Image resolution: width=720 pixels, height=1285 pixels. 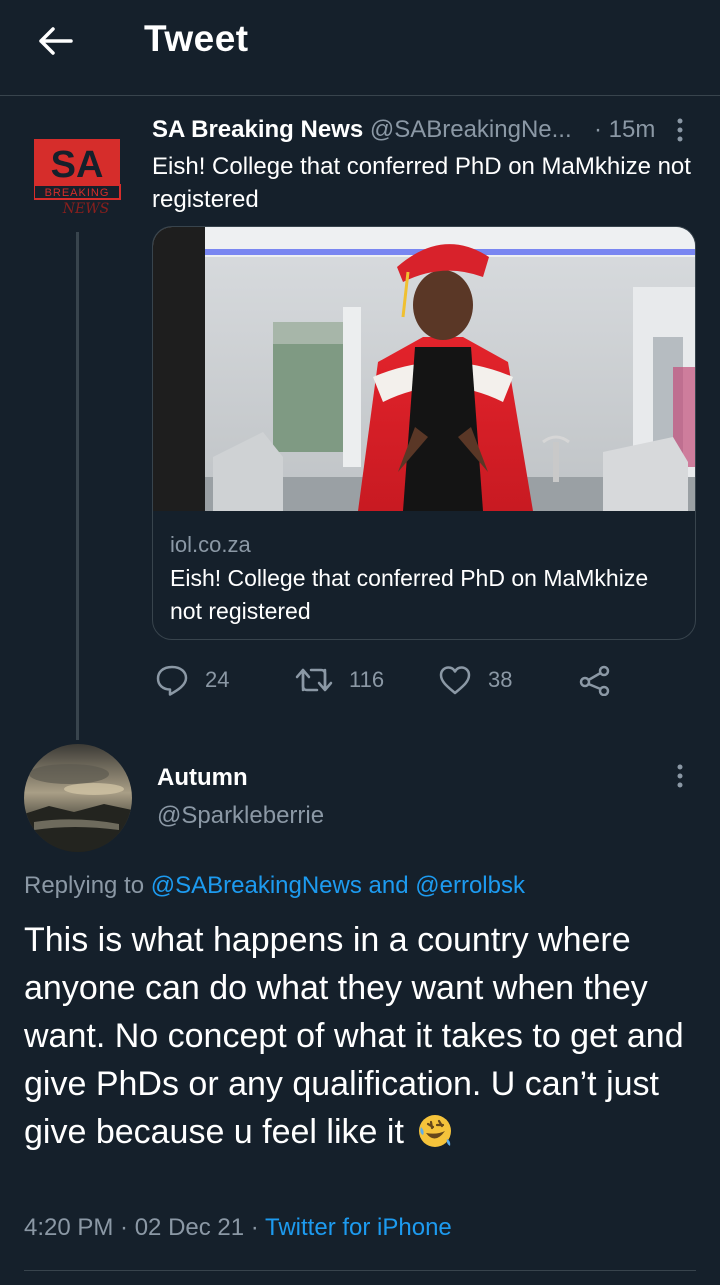 I want to click on thread-connector, so click(x=77, y=486).